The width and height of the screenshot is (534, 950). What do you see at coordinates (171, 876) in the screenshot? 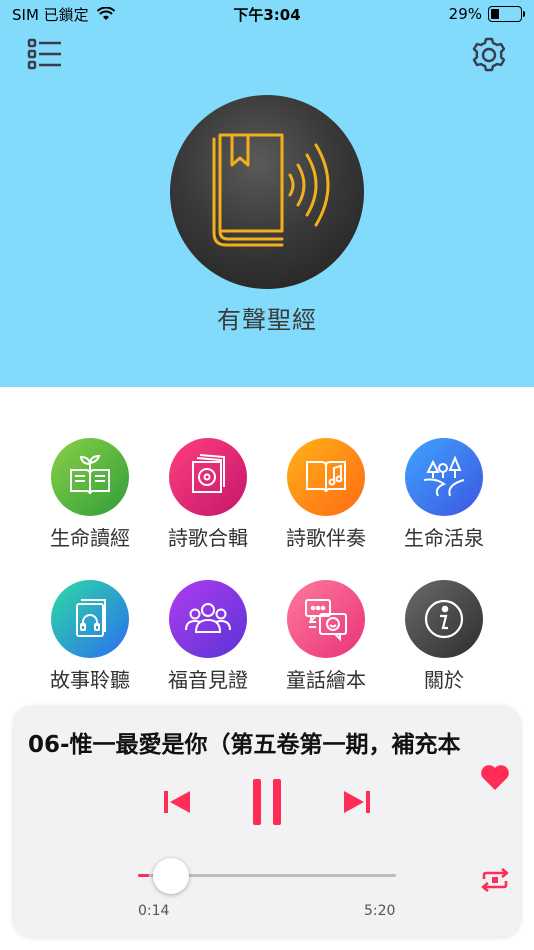
I see `progress-thumb` at bounding box center [171, 876].